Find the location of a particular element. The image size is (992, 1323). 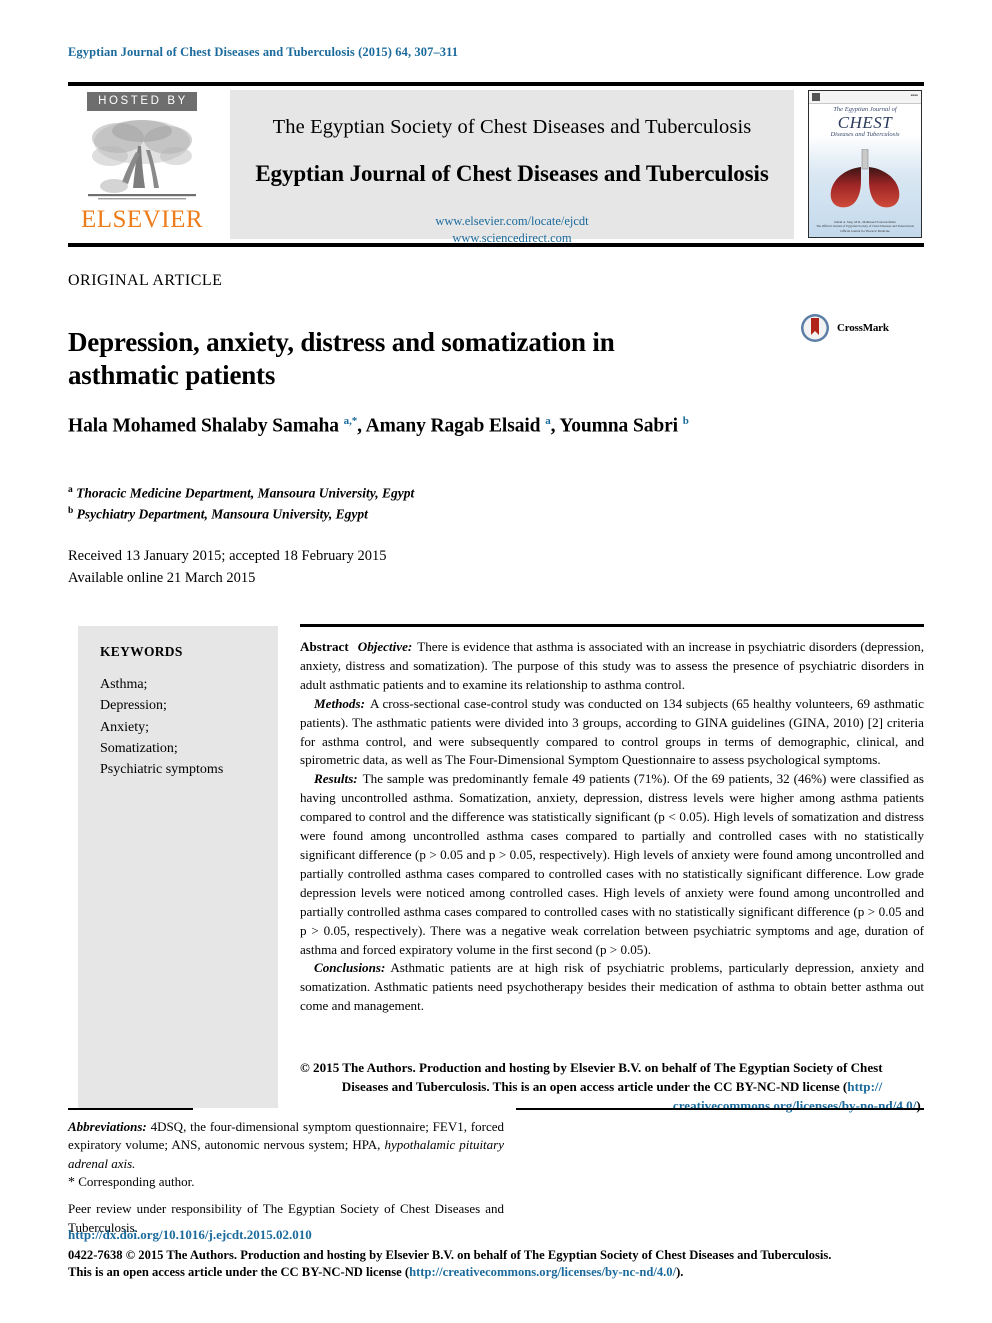

cover-header-bar: ■■■■ is located at coordinates (865, 97).